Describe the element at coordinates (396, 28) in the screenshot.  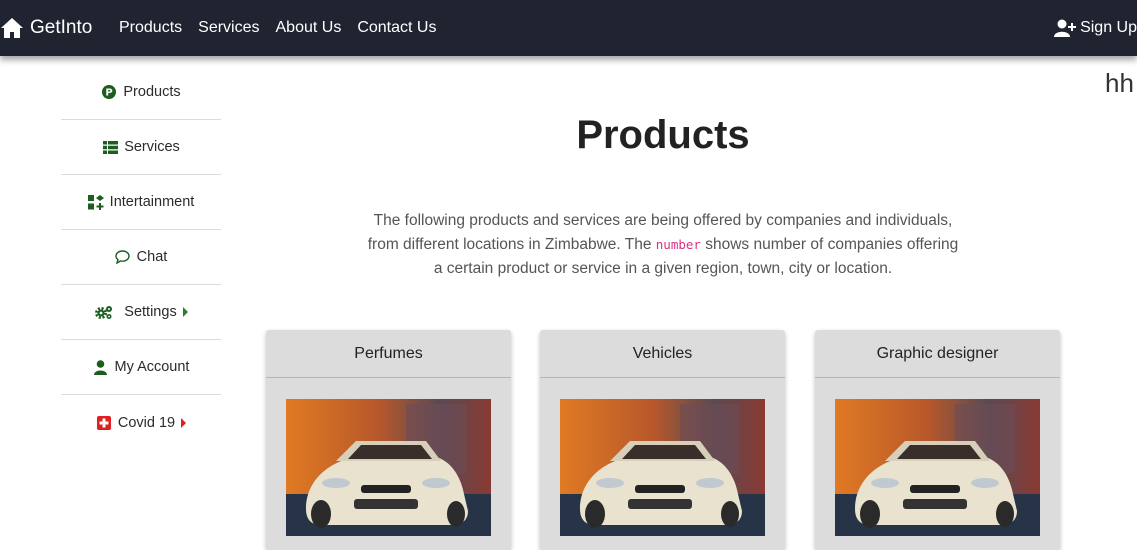
I see `nav-link-contact: Contact Us` at that location.